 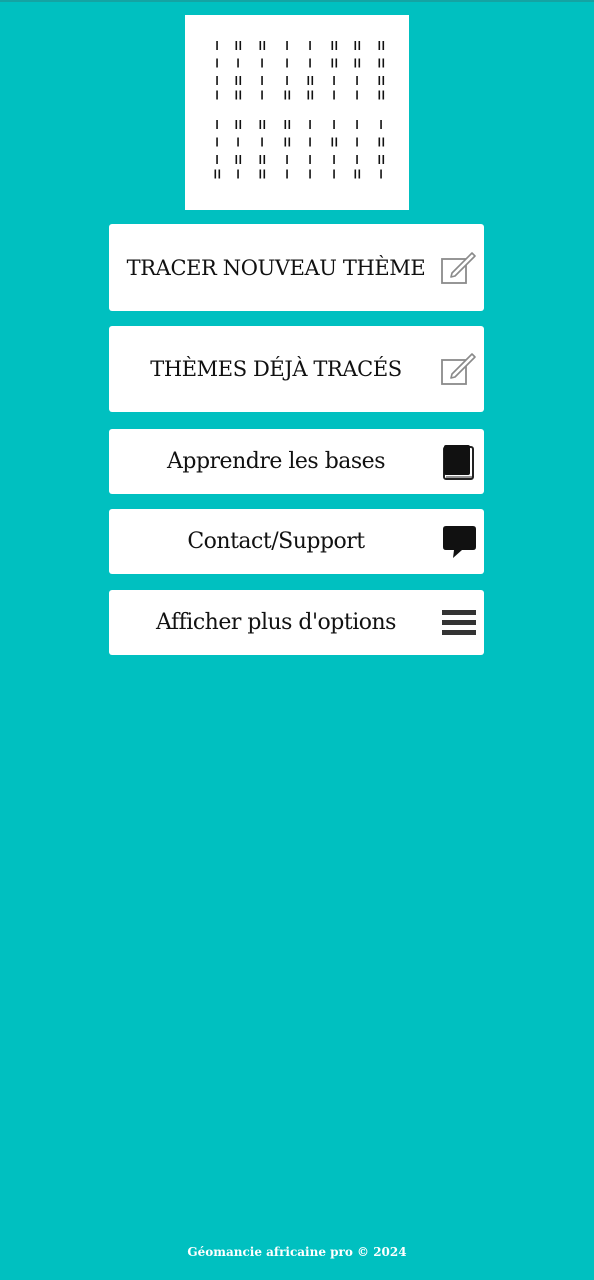 I want to click on more-options-button: Afficher plus d'options, so click(x=296, y=622).